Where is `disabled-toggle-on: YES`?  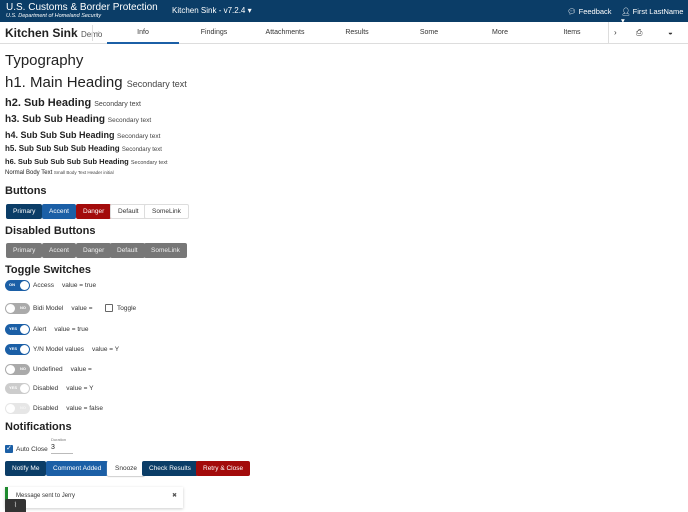
disabled-toggle-on: YES is located at coordinates (17, 388).